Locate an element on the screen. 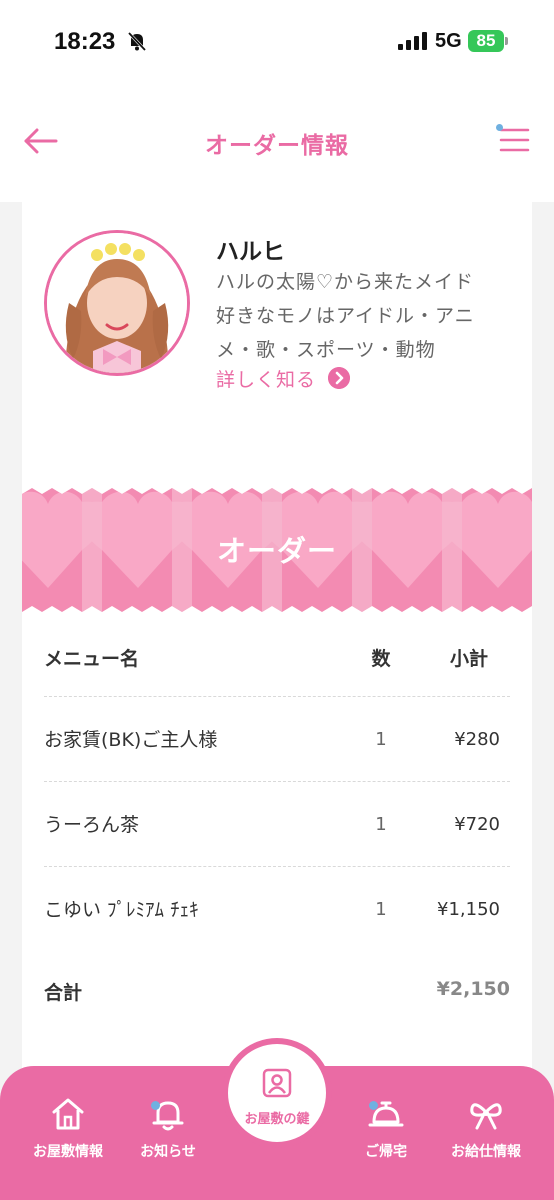 Image resolution: width=554 pixels, height=1200 pixels. news-notification-dot is located at coordinates (155, 1105).